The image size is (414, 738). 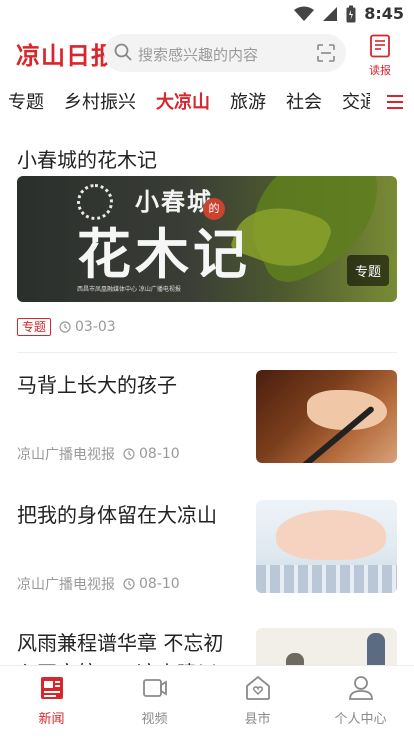 What do you see at coordinates (154, 700) in the screenshot?
I see `nav-video: 视频` at bounding box center [154, 700].